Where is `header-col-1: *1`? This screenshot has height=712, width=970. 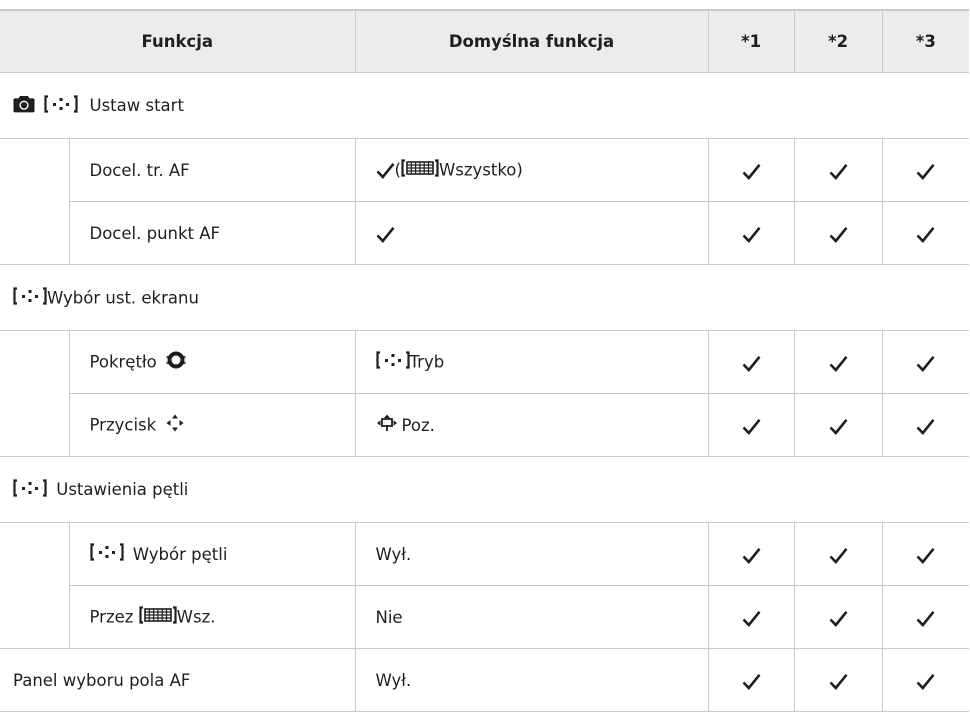
header-col-1: *1 is located at coordinates (750, 41).